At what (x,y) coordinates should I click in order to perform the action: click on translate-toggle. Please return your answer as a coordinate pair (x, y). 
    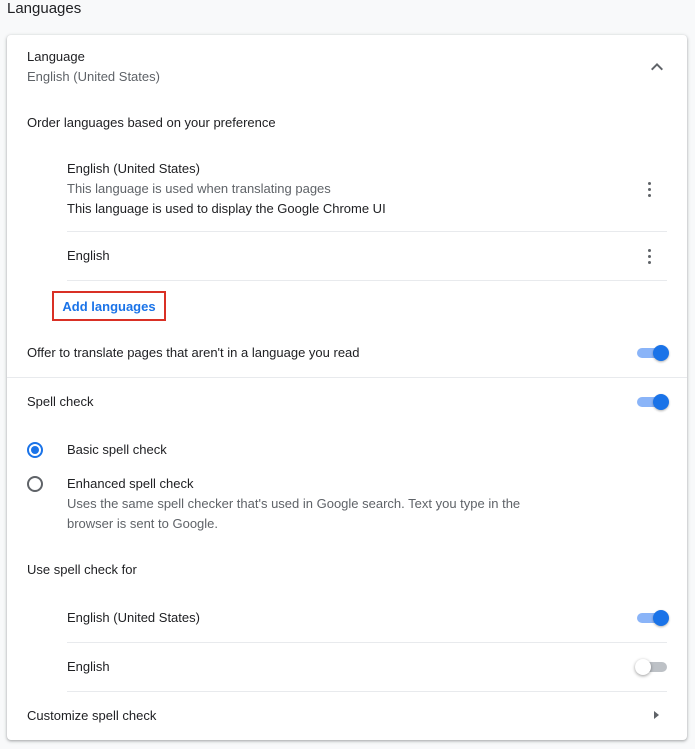
    Looking at the image, I should click on (652, 353).